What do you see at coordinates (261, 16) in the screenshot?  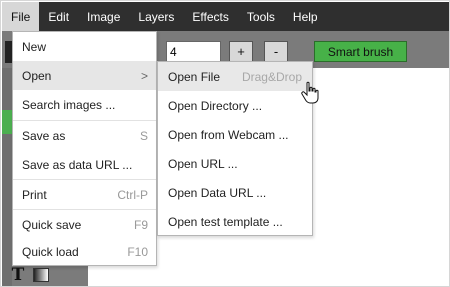 I see `menu-tools: Tools` at bounding box center [261, 16].